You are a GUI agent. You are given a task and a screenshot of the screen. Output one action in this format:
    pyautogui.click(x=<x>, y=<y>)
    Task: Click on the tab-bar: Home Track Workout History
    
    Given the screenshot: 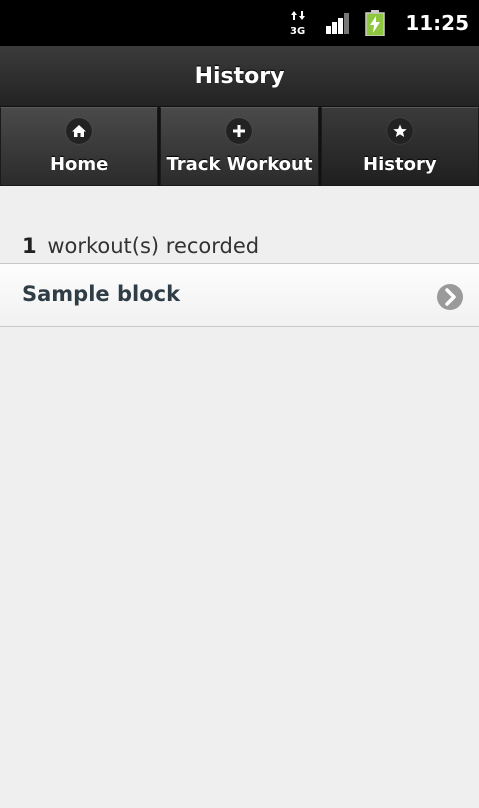 What is the action you would take?
    pyautogui.click(x=239, y=146)
    